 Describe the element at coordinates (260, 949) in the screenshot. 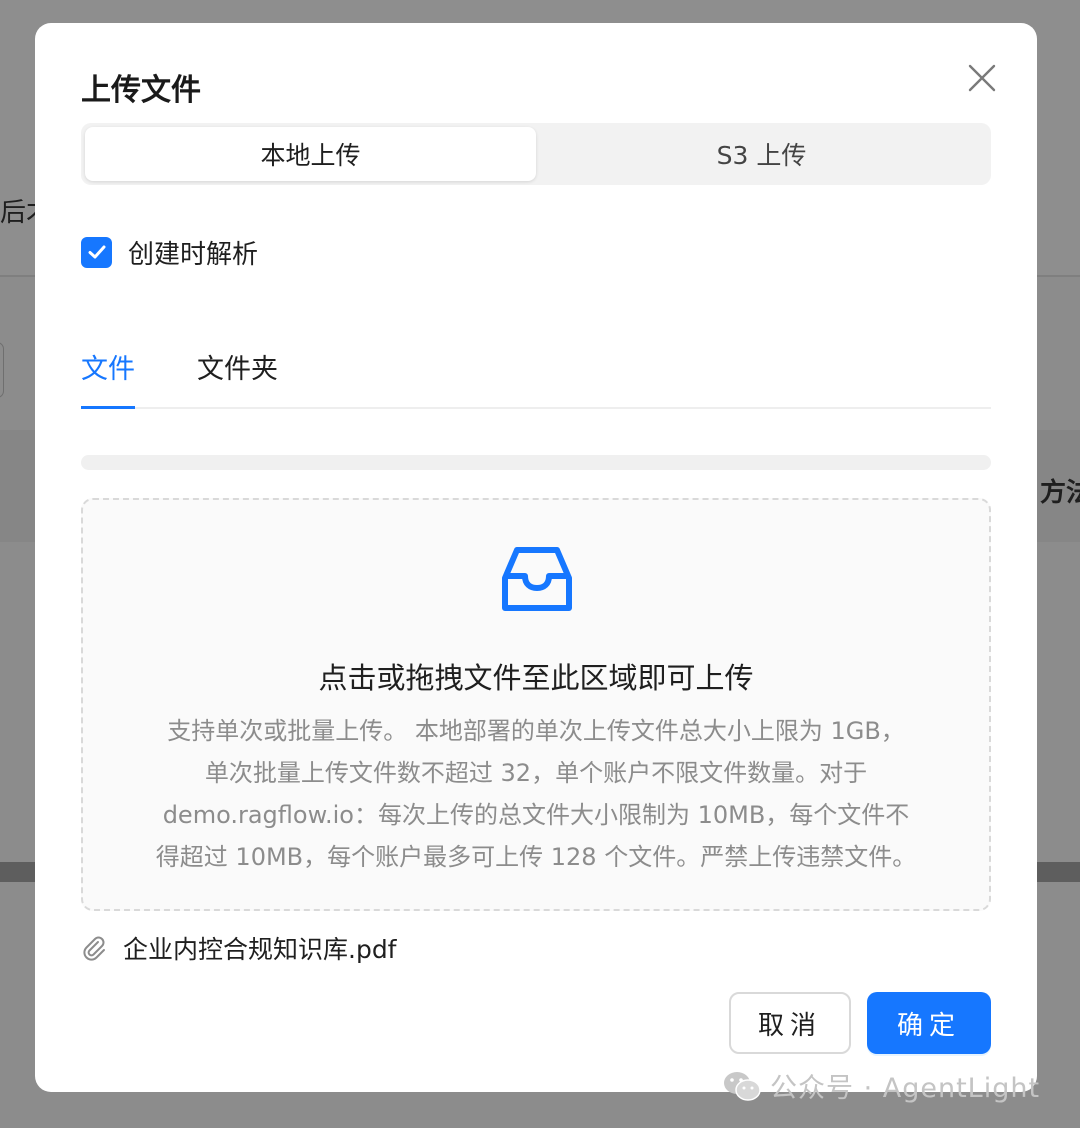

I see `uploaded-file-name: 企业内控合规知识库.pdf` at that location.